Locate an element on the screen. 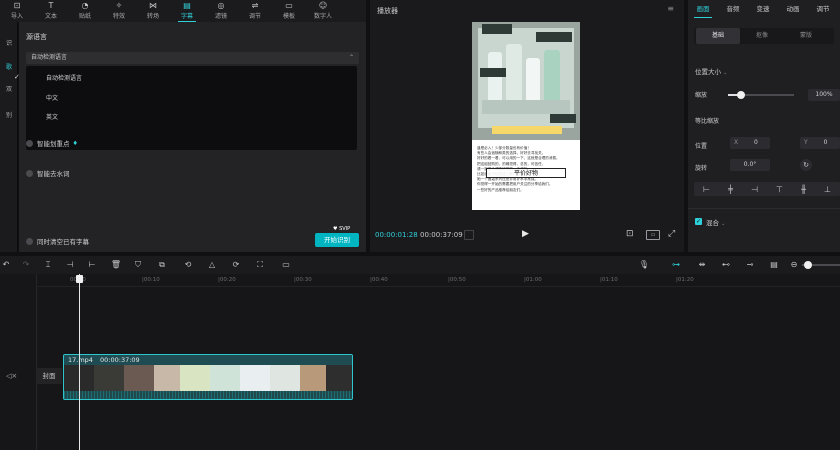  auto-snap-icon: ⇹ is located at coordinates (702, 265).